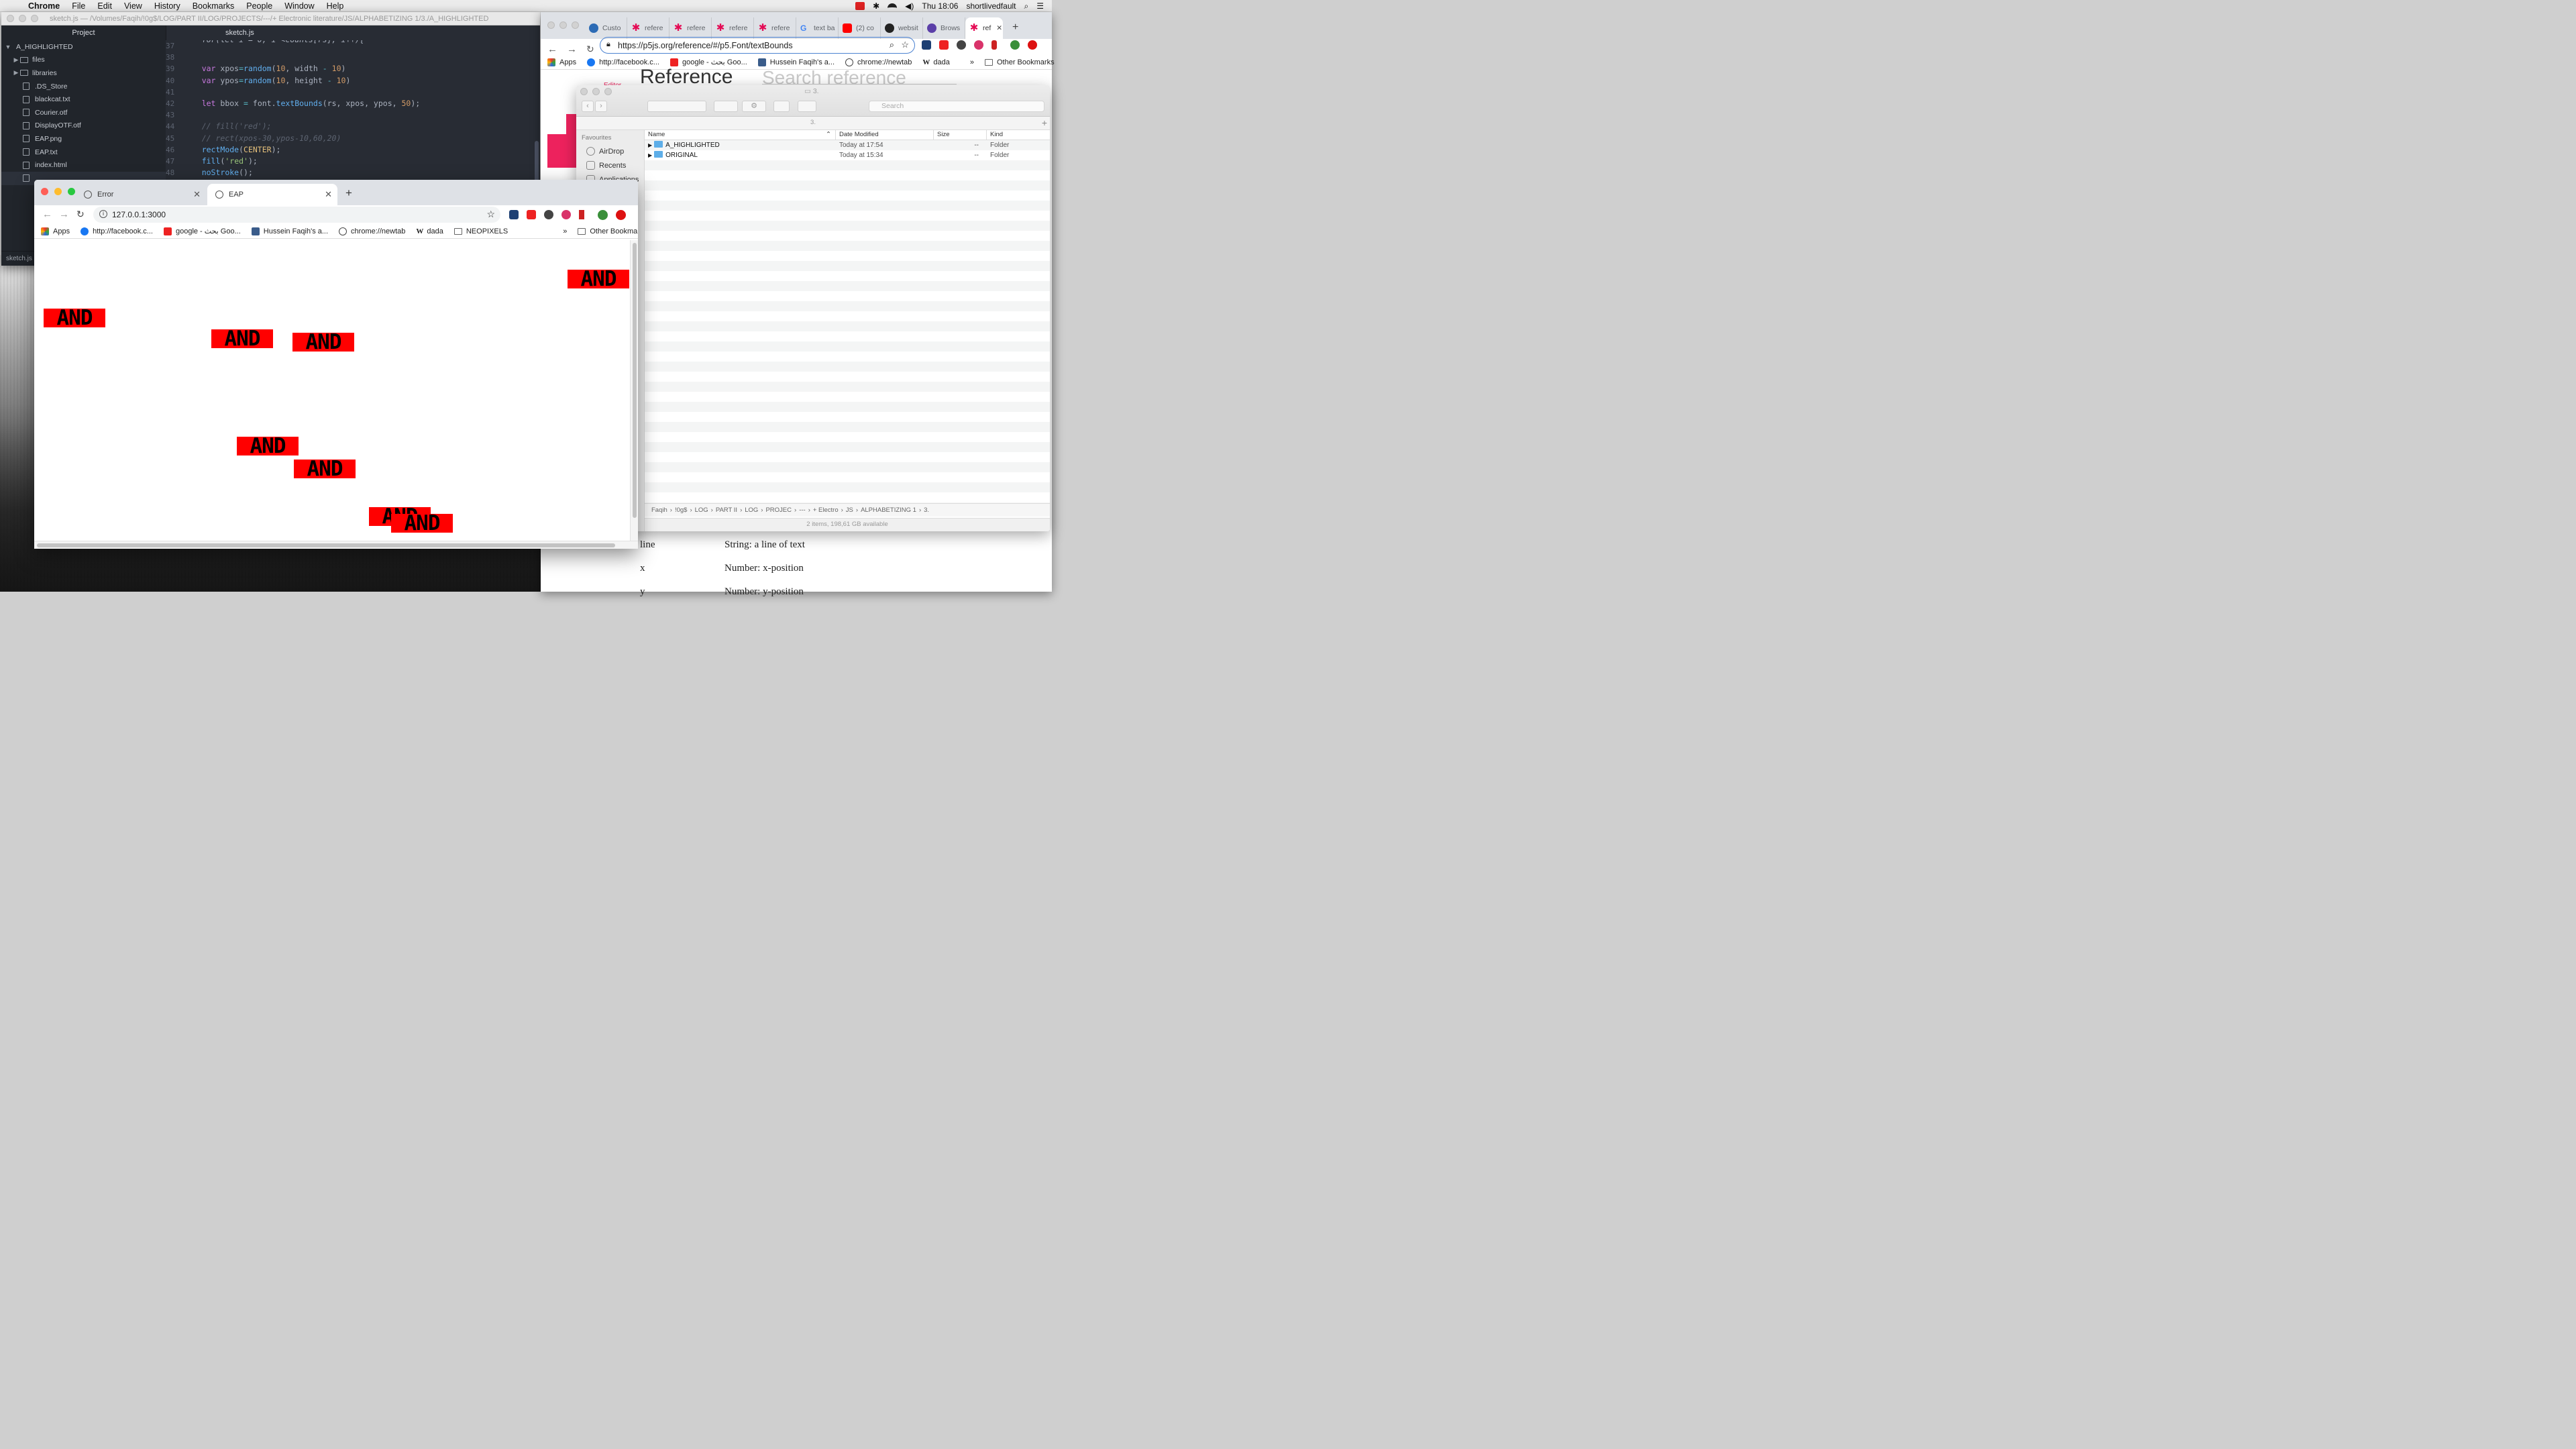  What do you see at coordinates (83, 86) in the screenshot?
I see `tree-item-ds-store: .DS_Store` at bounding box center [83, 86].